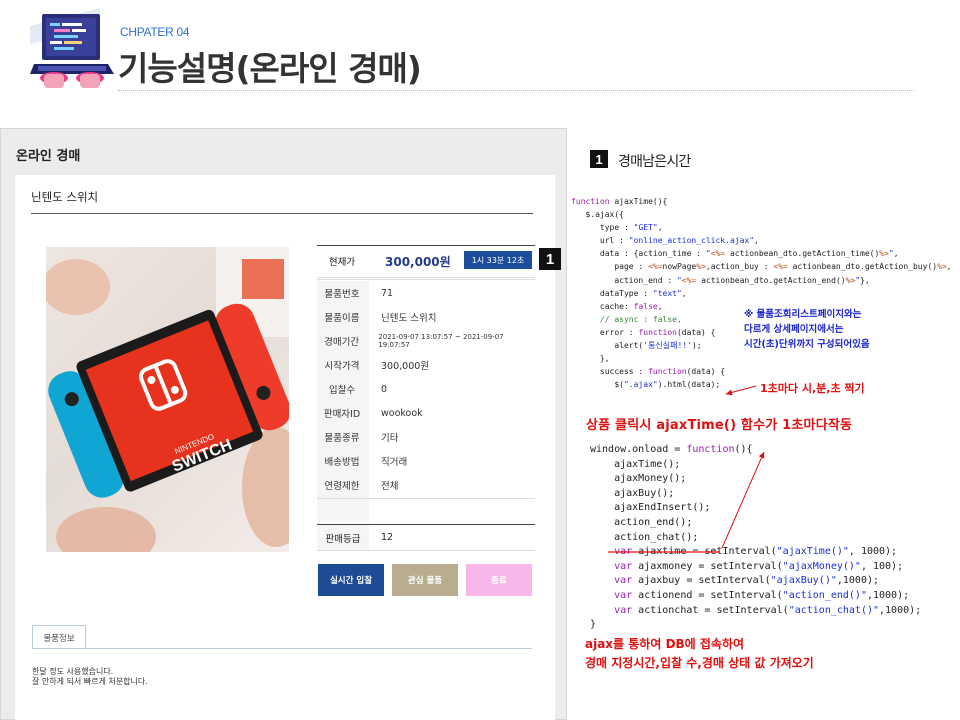 Image resolution: width=960 pixels, height=720 pixels. What do you see at coordinates (499, 580) in the screenshot?
I see `end-auction-button: 종료` at bounding box center [499, 580].